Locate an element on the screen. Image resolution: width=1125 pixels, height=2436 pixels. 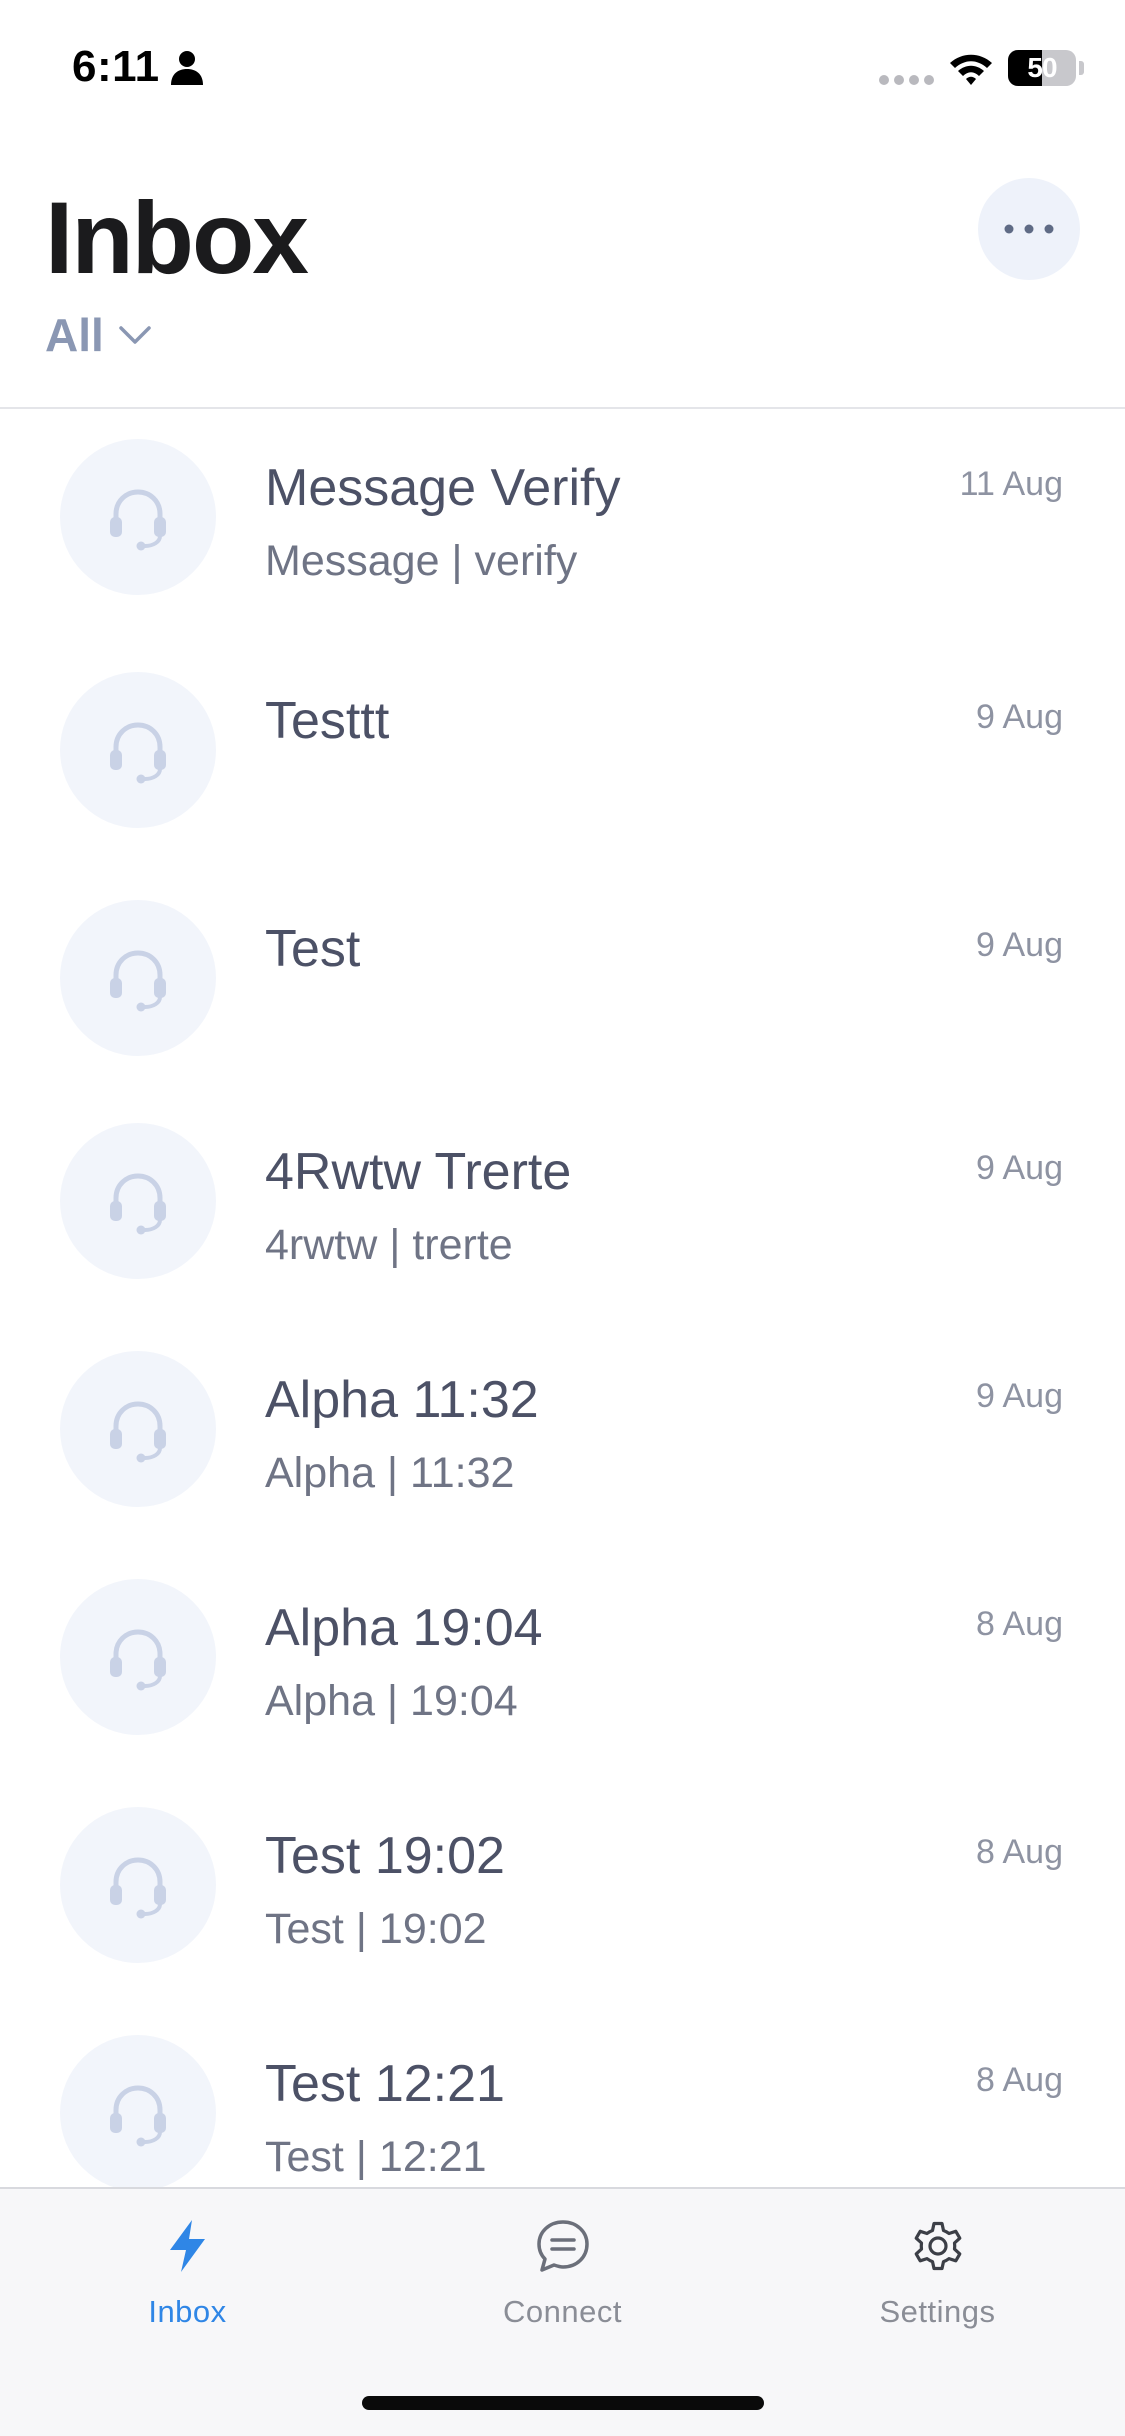
wifi-icon is located at coordinates (971, 69).